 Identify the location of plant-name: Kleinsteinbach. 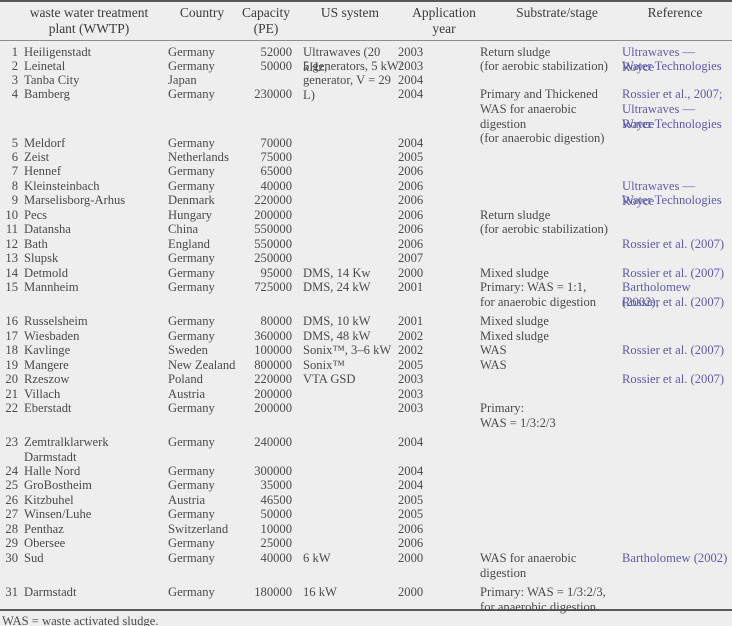
(62, 186).